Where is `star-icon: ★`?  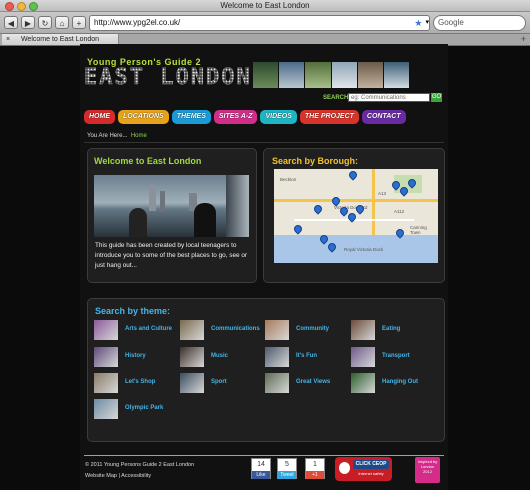
star-icon: ★ is located at coordinates (418, 23).